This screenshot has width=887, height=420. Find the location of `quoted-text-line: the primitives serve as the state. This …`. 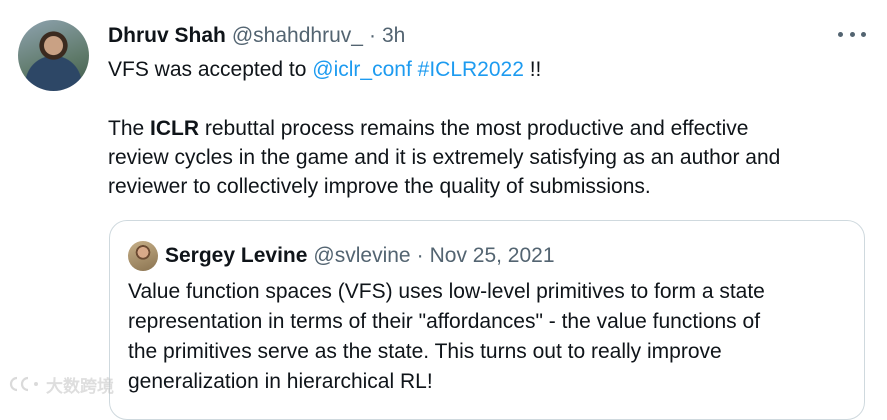

quoted-text-line: the primitives serve as the state. This … is located at coordinates (425, 351).